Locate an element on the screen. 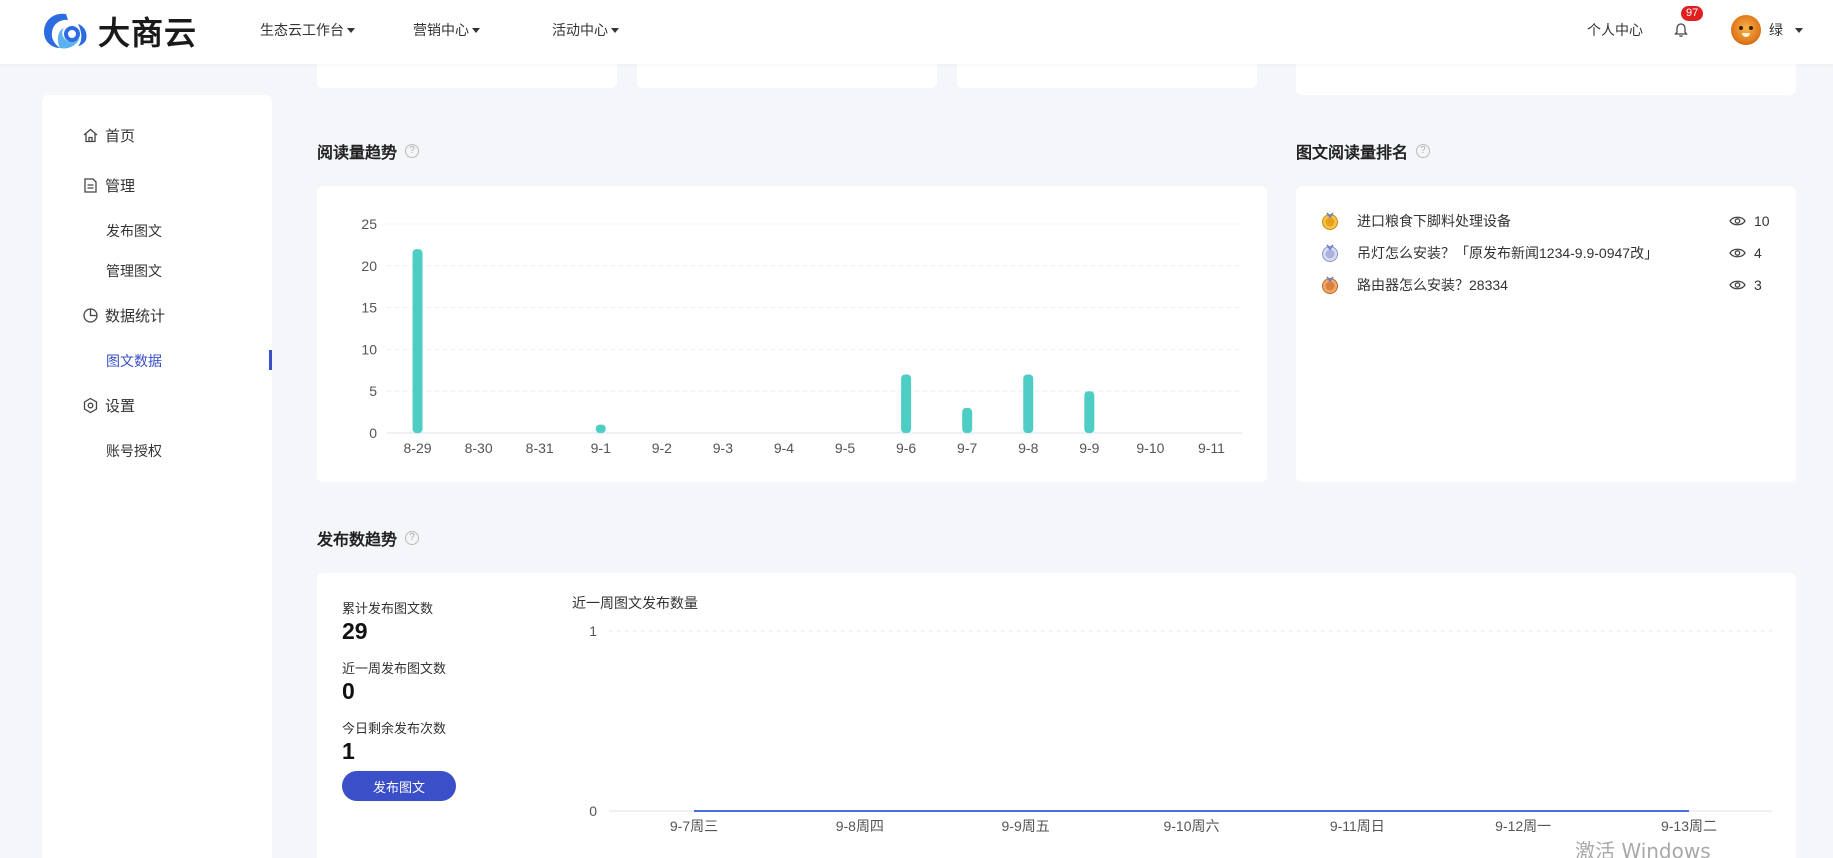  ranking-item: 路由器怎么安装？28334 3 is located at coordinates (1556, 285).